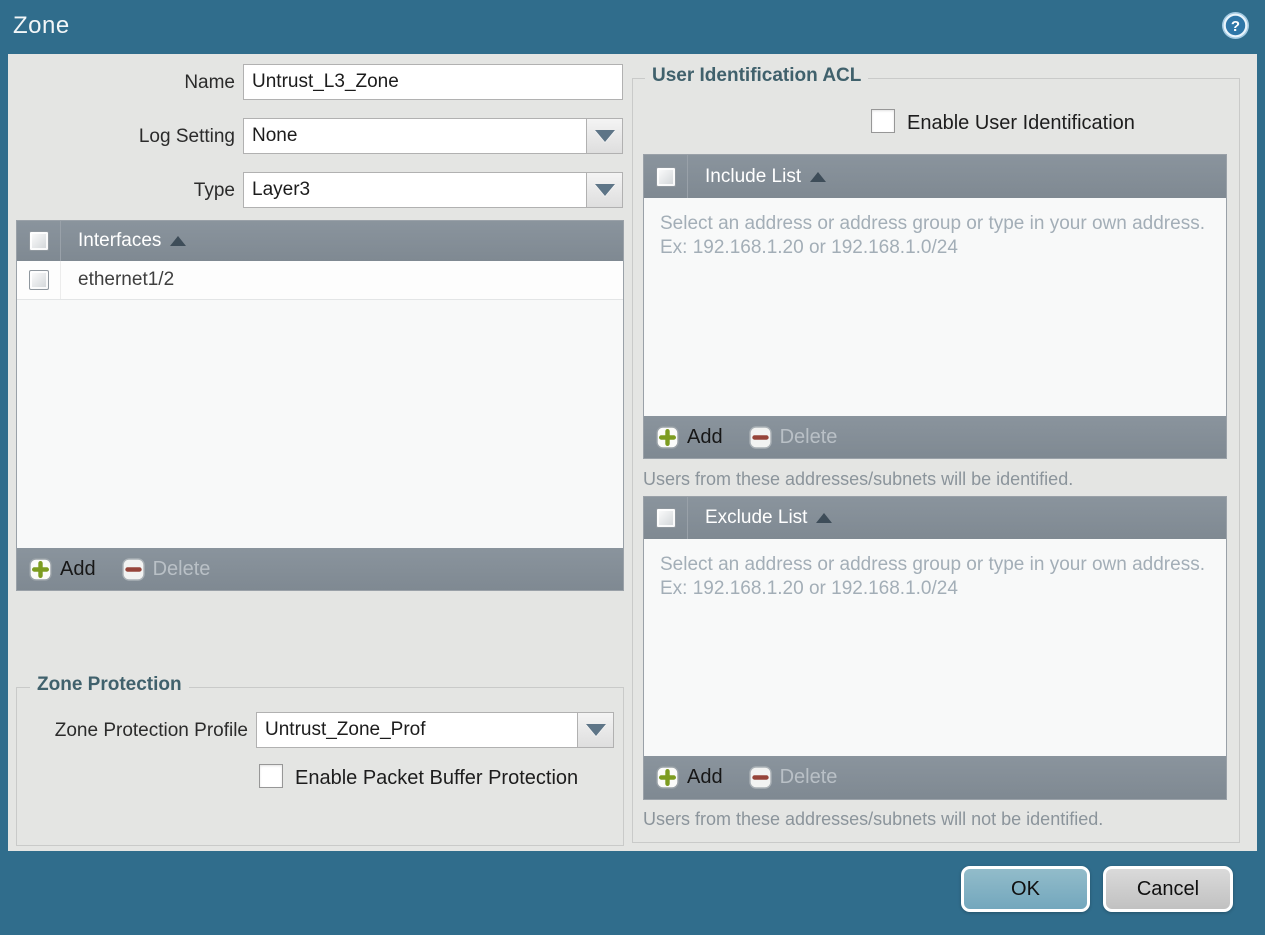  What do you see at coordinates (320, 280) in the screenshot?
I see `table-row-ethernet: ethernet1/2` at bounding box center [320, 280].